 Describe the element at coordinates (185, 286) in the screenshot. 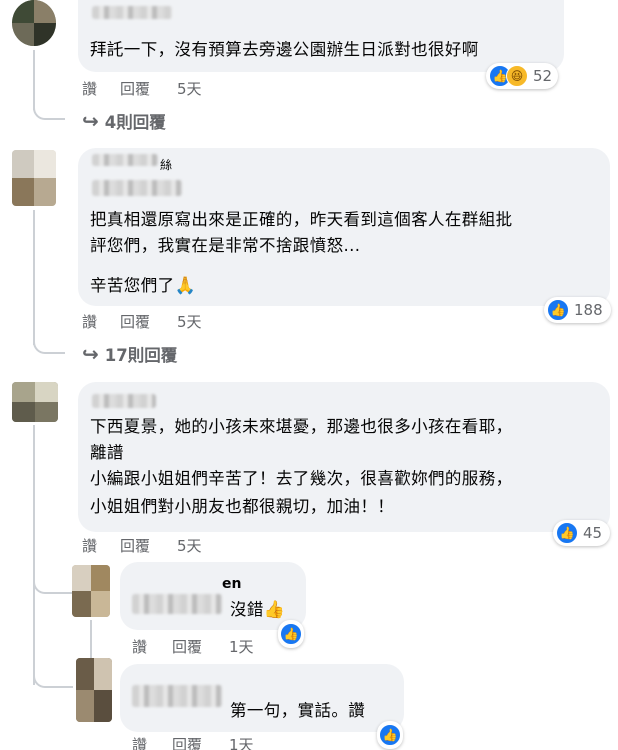

I see `folded-hands-emoji: 🙏` at that location.